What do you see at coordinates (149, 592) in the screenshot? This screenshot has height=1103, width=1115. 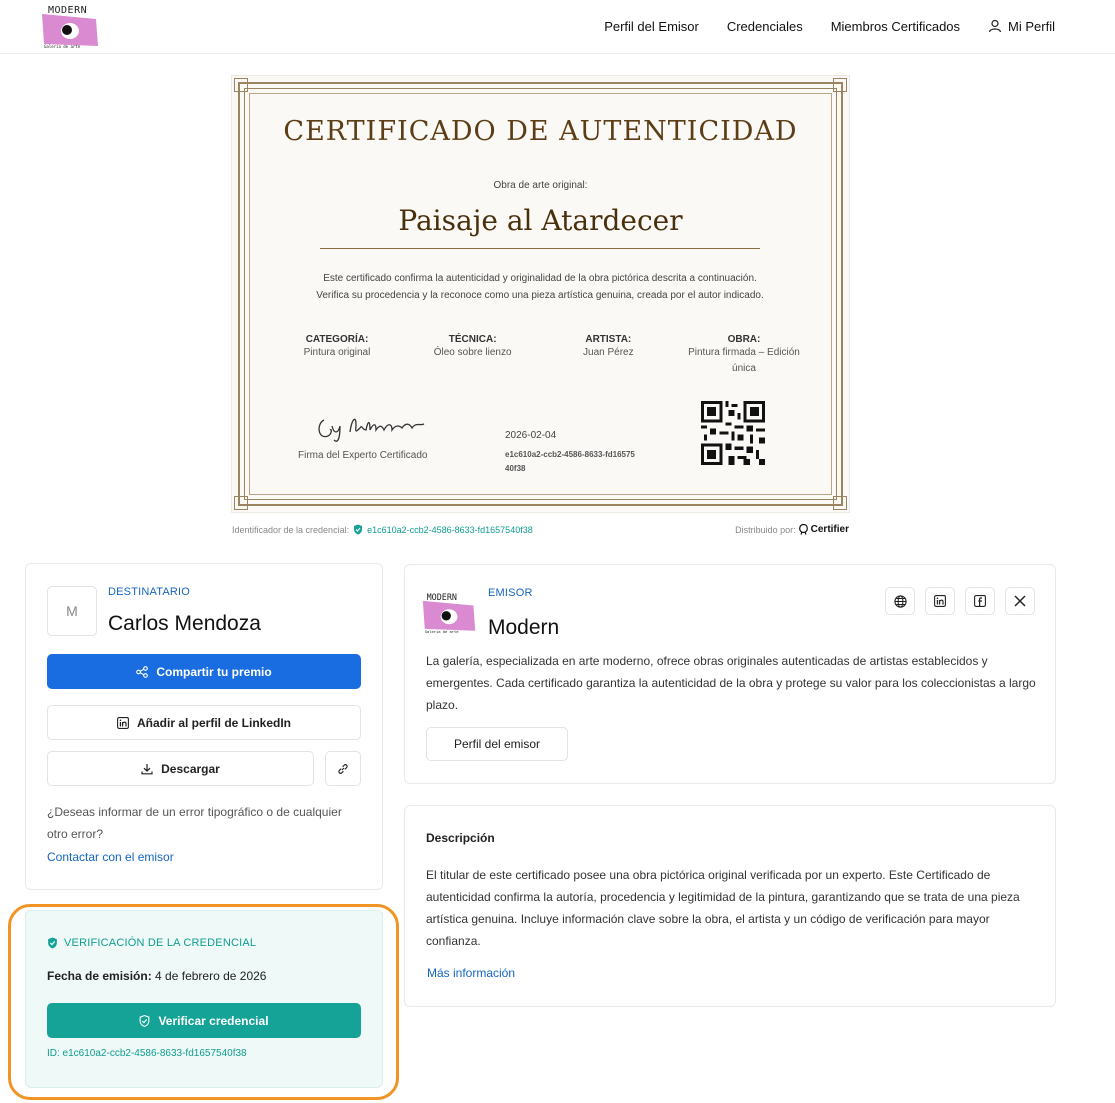 I see `recipient-label: DESTINATARIO` at bounding box center [149, 592].